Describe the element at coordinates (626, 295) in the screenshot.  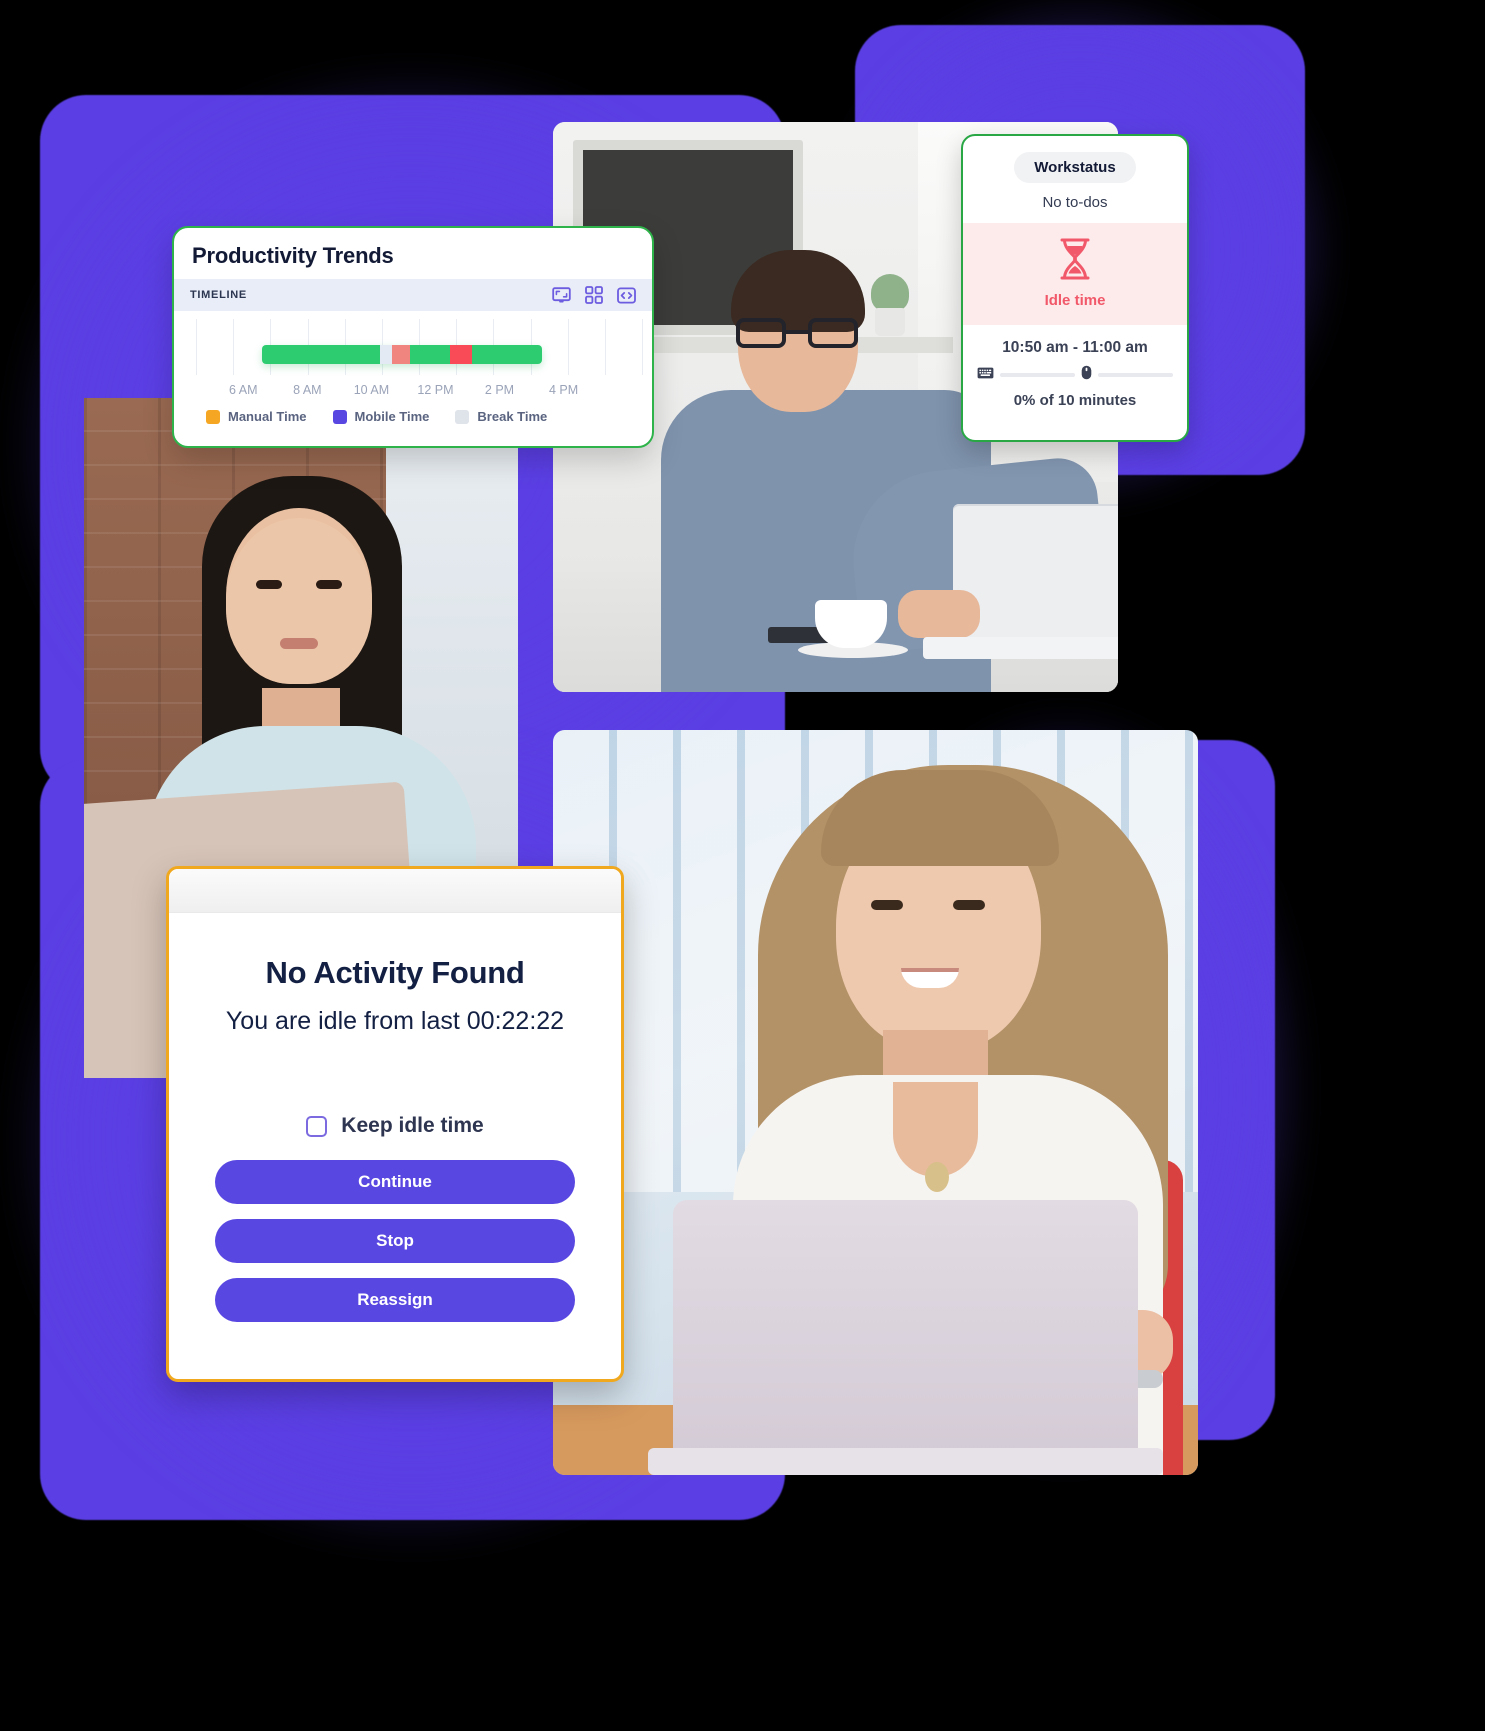
I see `code-icon` at that location.